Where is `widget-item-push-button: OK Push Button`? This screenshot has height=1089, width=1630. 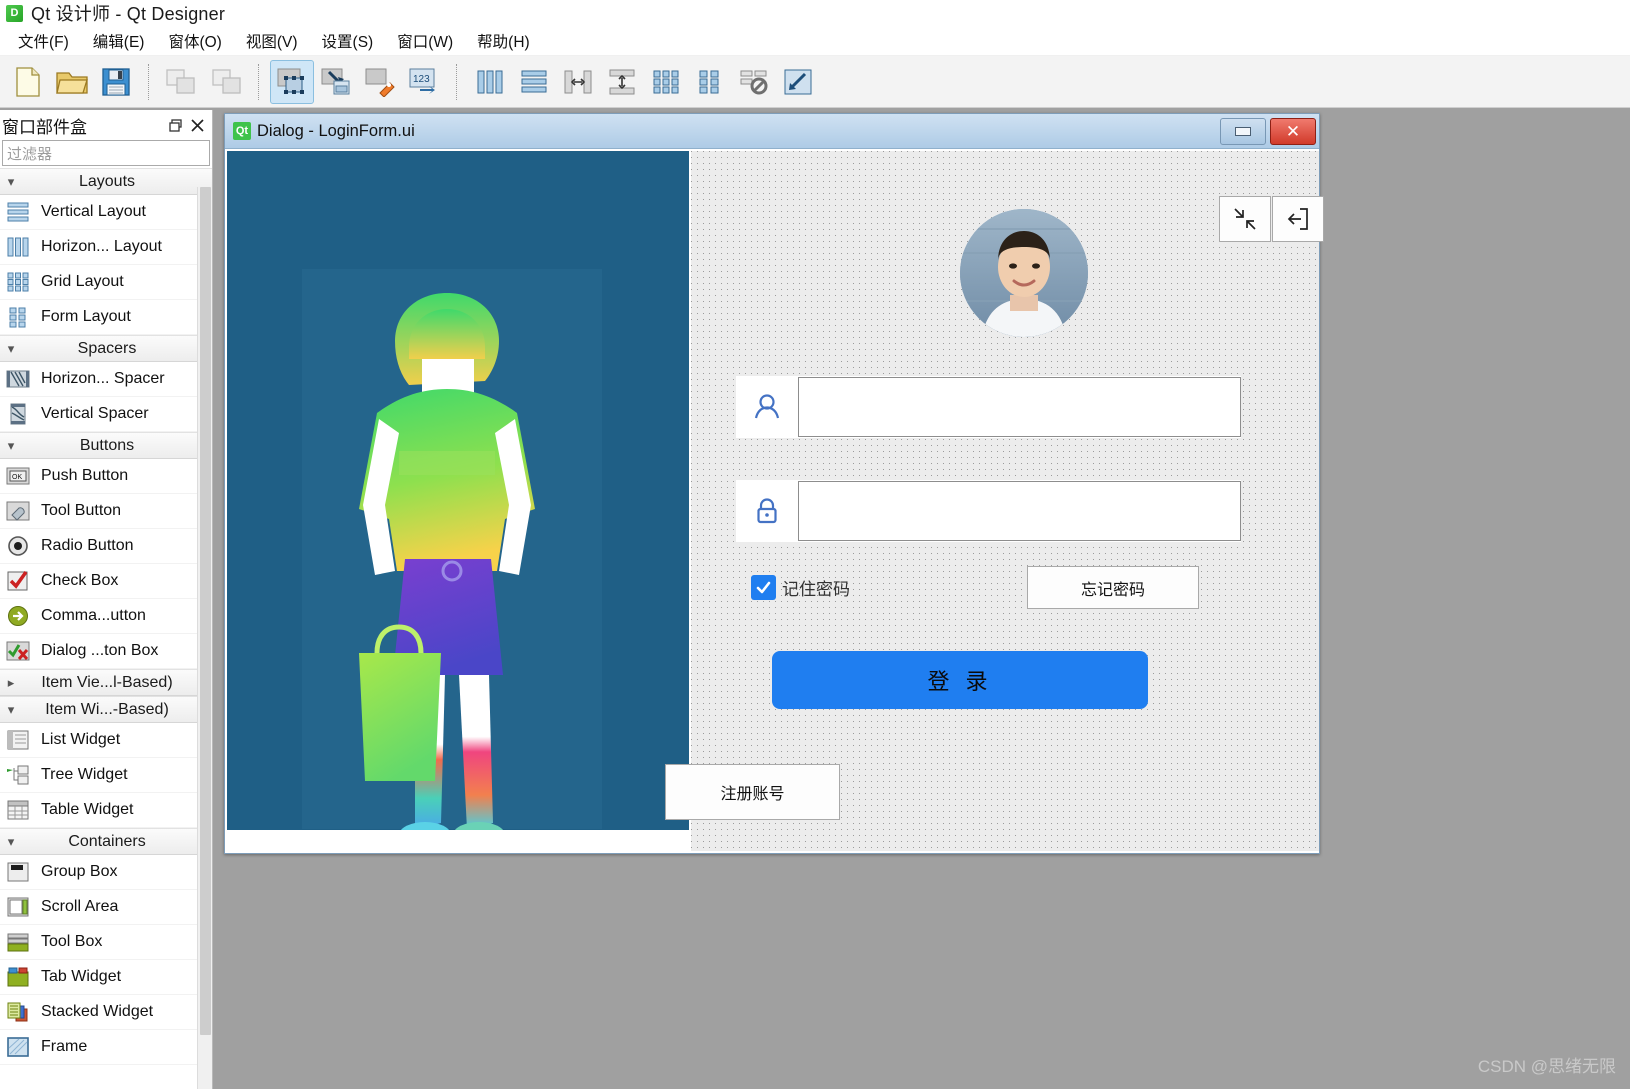 widget-item-push-button: OK Push Button is located at coordinates (106, 476).